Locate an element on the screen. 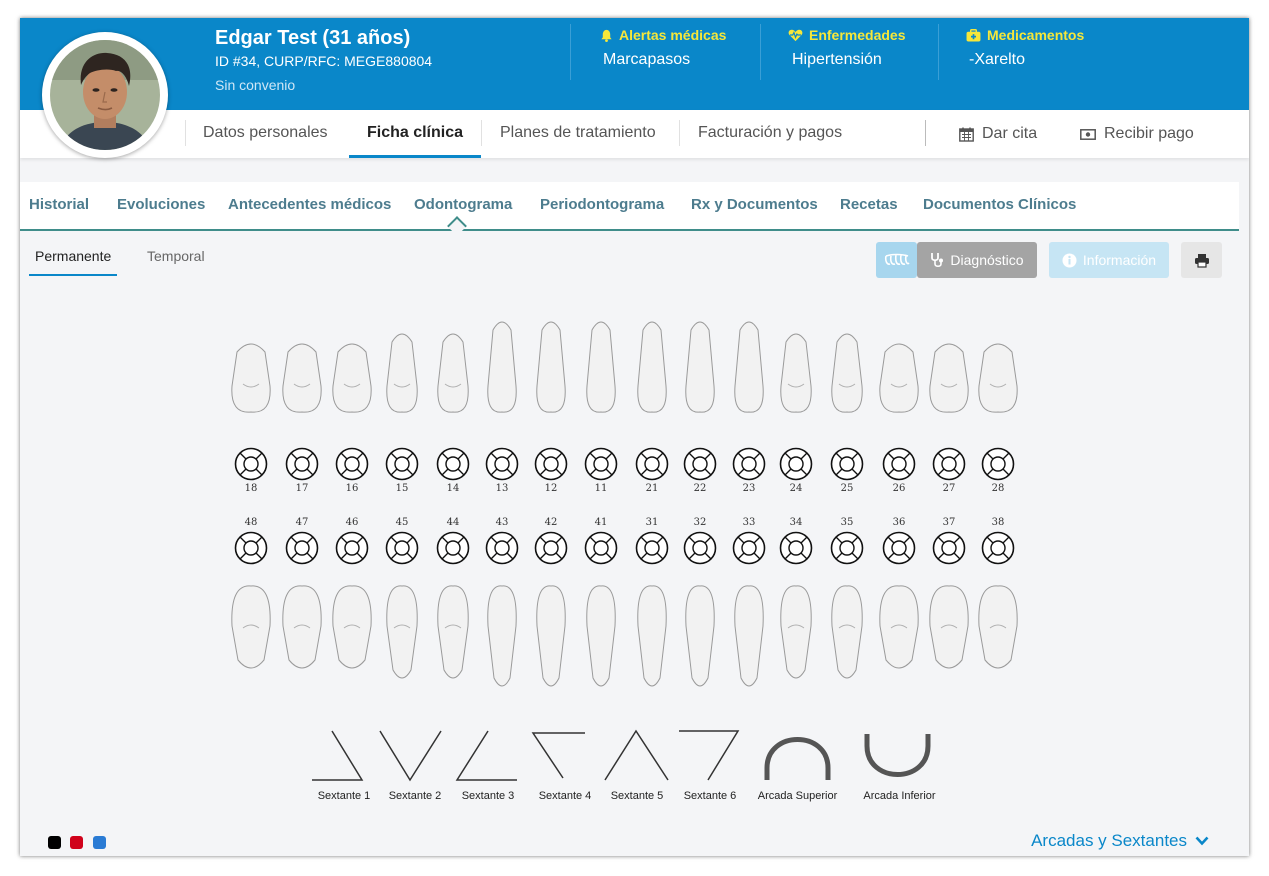 This screenshot has width=1269, height=876. sextante-3-label: Sextante 3 is located at coordinates (488, 796).